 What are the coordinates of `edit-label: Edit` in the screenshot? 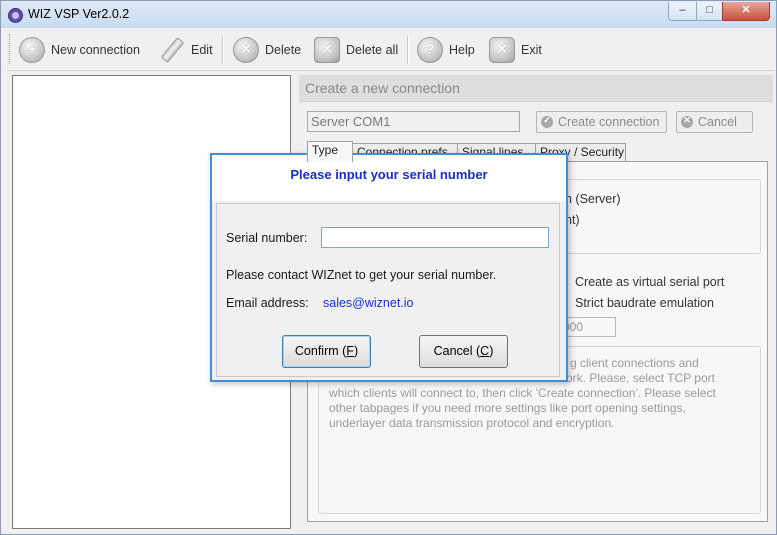 It's located at (202, 50).